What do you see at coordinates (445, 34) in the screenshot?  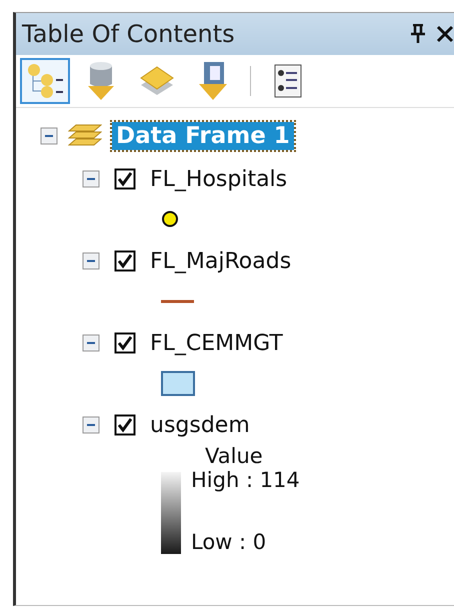 I see `close-icon` at bounding box center [445, 34].